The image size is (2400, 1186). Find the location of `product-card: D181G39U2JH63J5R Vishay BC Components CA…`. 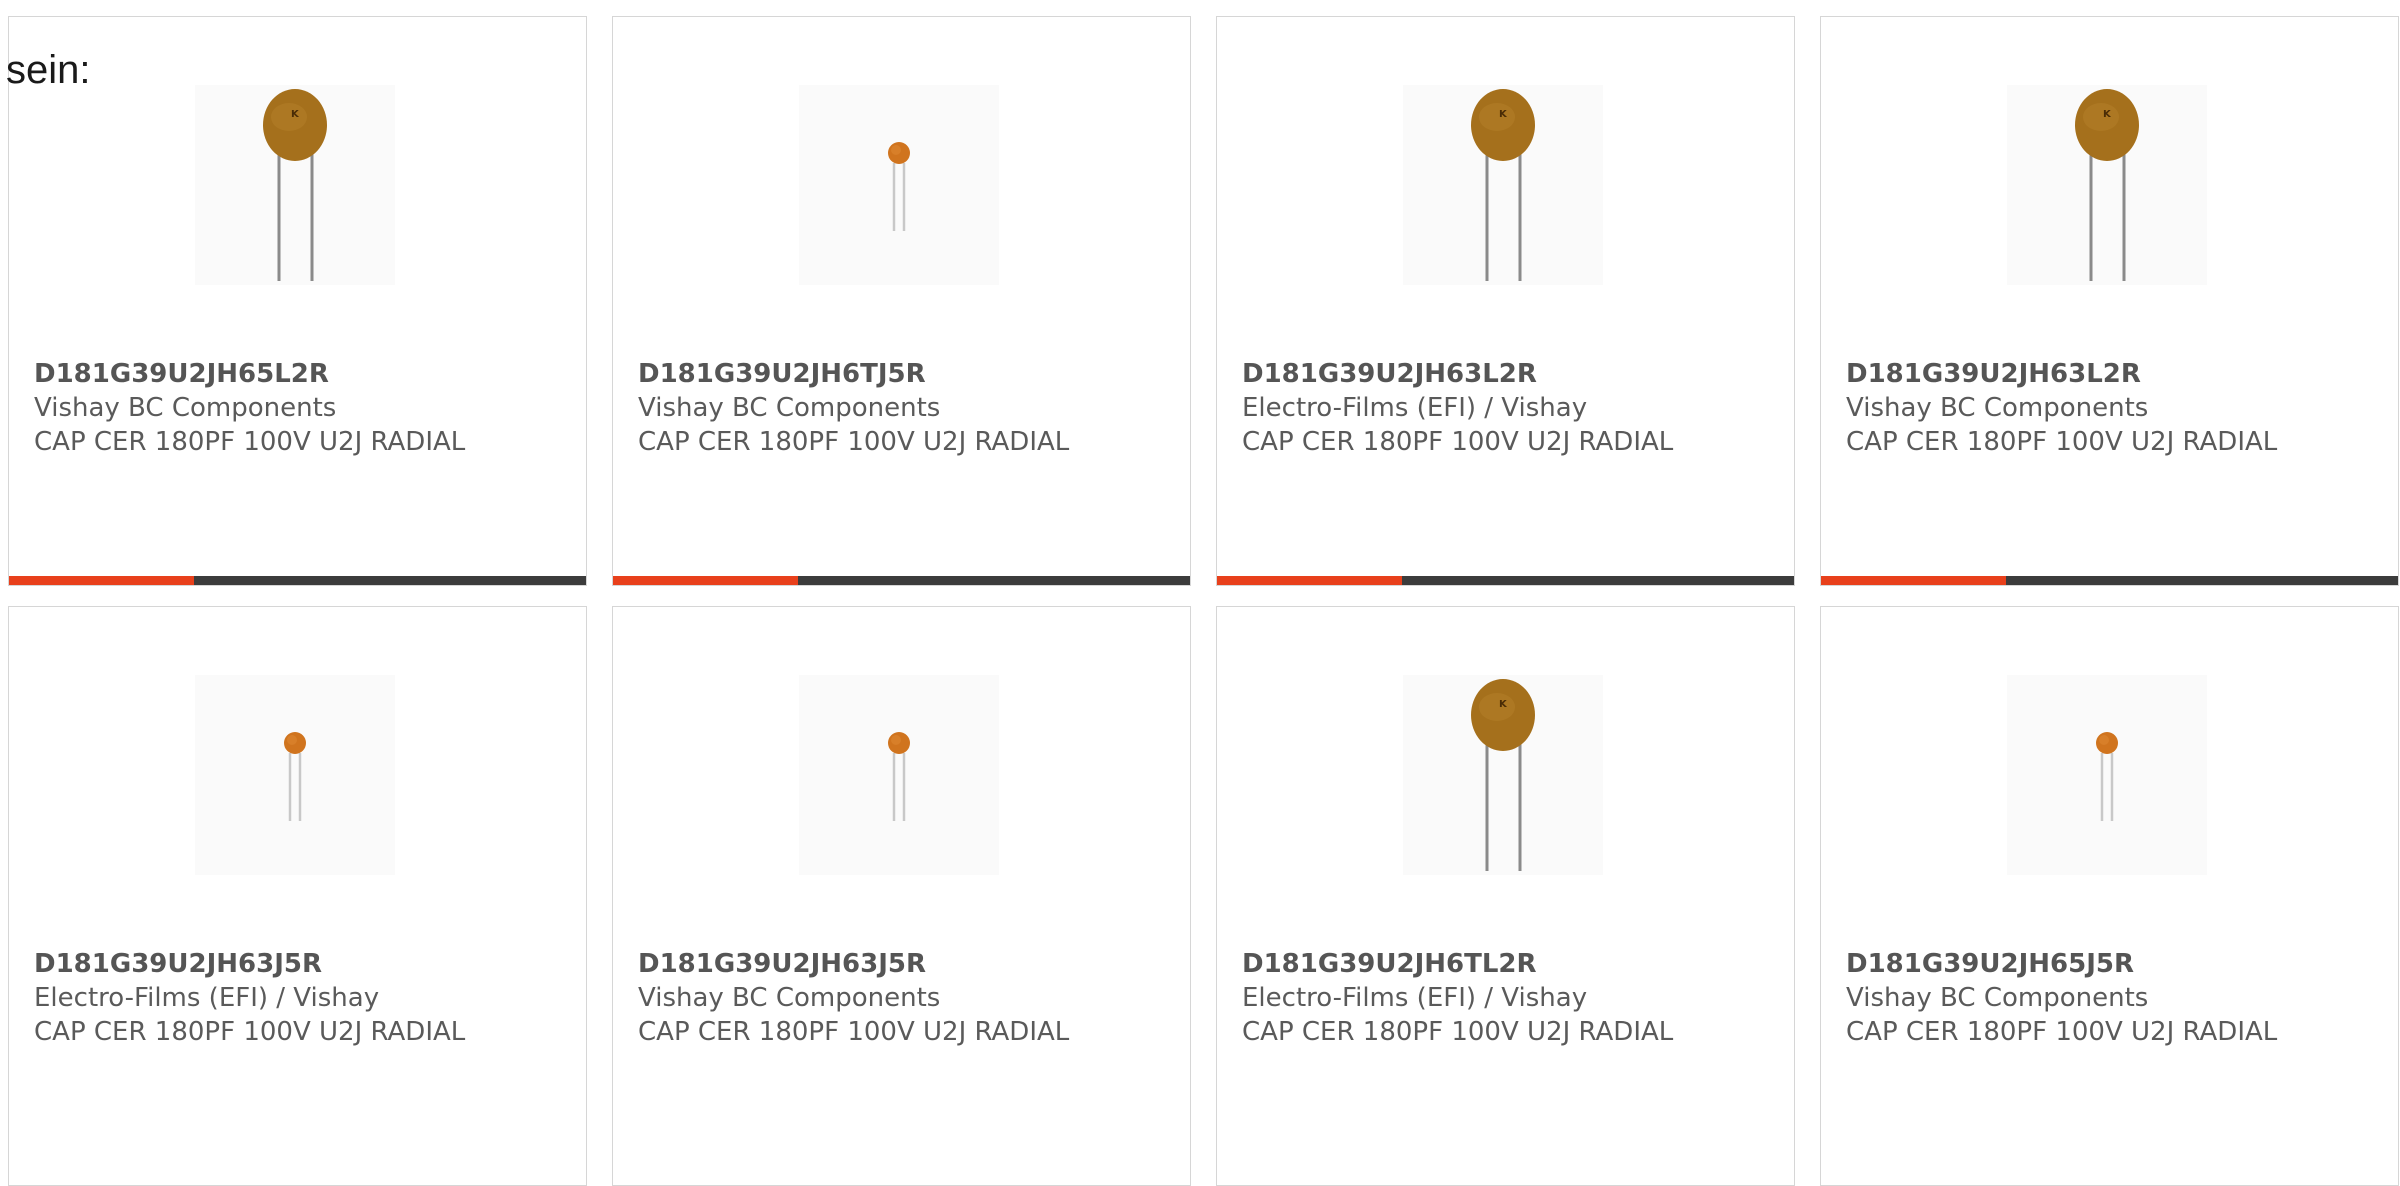

product-card: D181G39U2JH63J5R Vishay BC Components CA… is located at coordinates (901, 896).